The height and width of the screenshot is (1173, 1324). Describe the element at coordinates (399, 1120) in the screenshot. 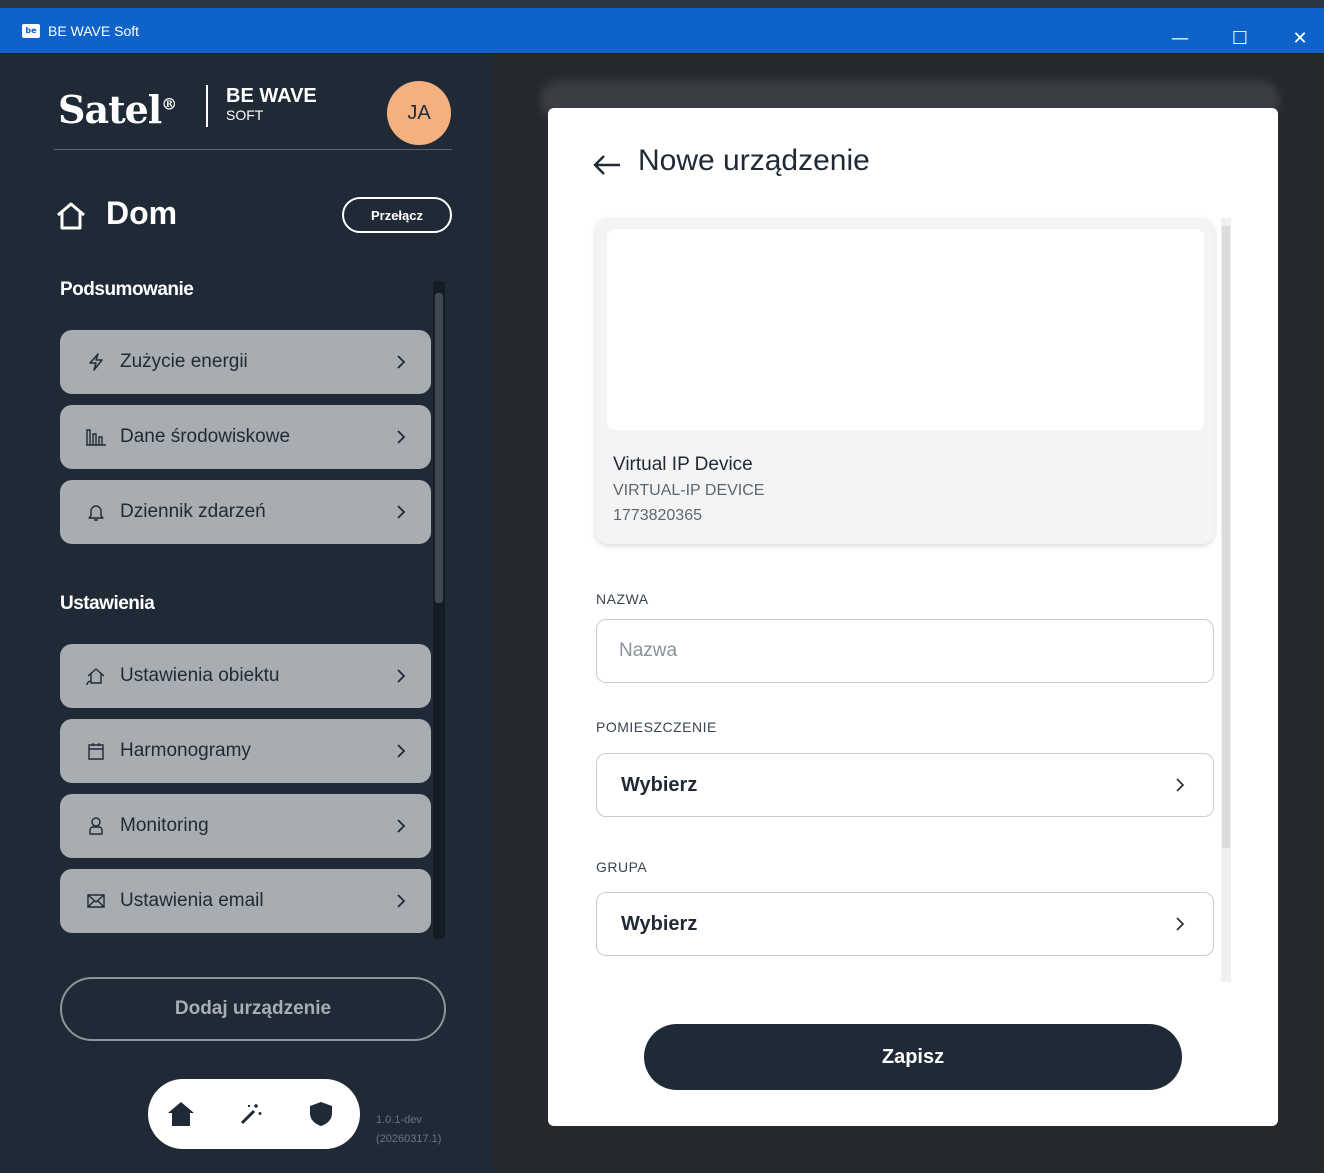

I see `version-number: 1.0.1-dev` at that location.